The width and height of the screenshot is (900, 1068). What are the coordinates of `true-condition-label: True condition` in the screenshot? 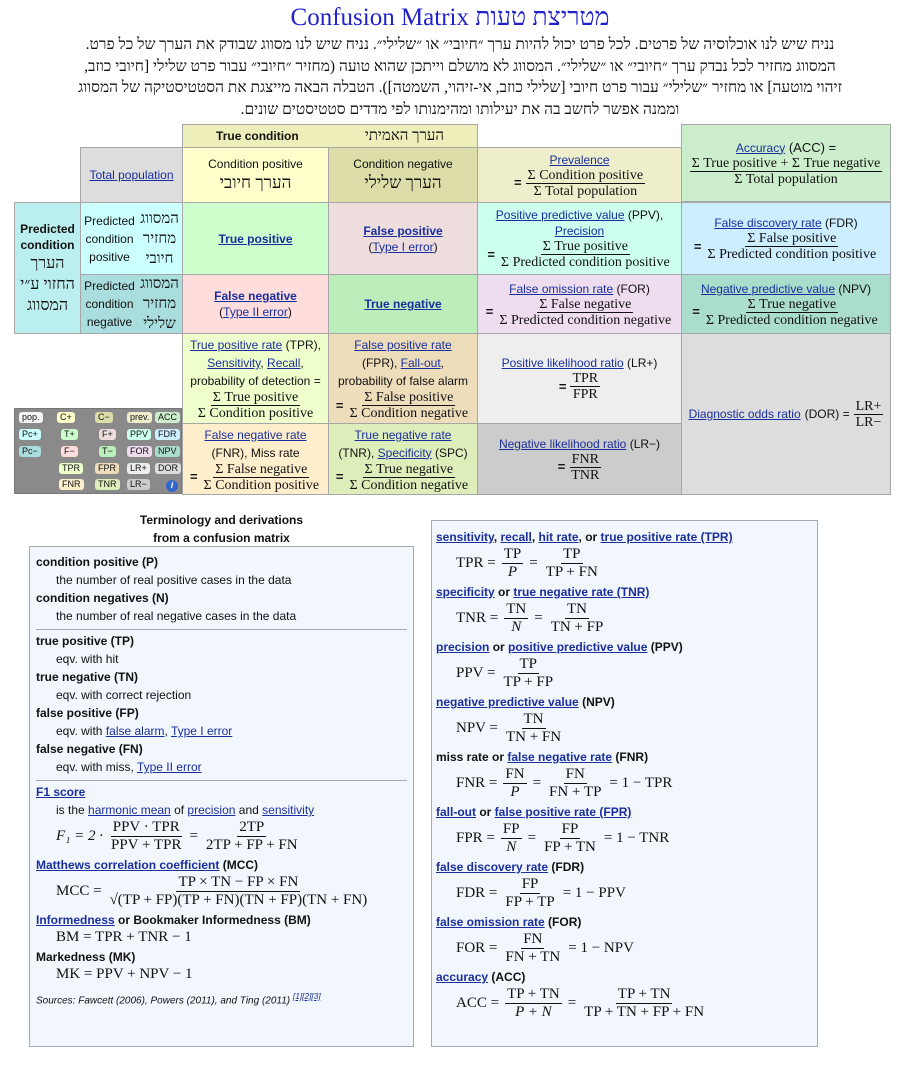 It's located at (257, 136).